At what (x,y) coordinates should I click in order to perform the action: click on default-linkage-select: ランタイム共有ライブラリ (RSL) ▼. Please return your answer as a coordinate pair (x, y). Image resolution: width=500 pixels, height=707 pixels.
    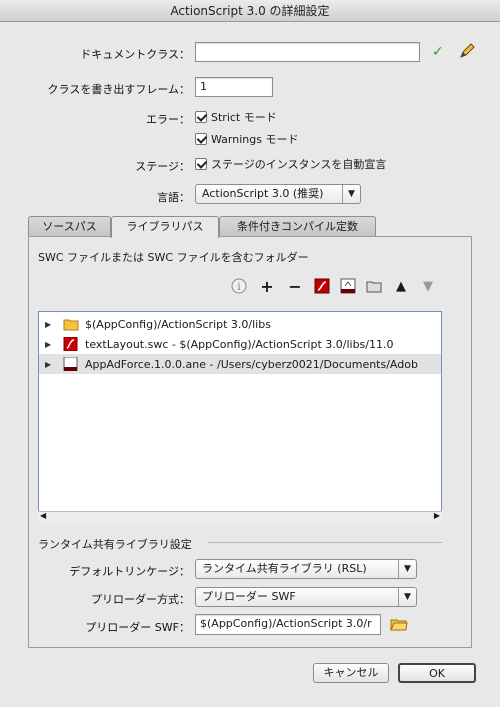
    Looking at the image, I should click on (306, 569).